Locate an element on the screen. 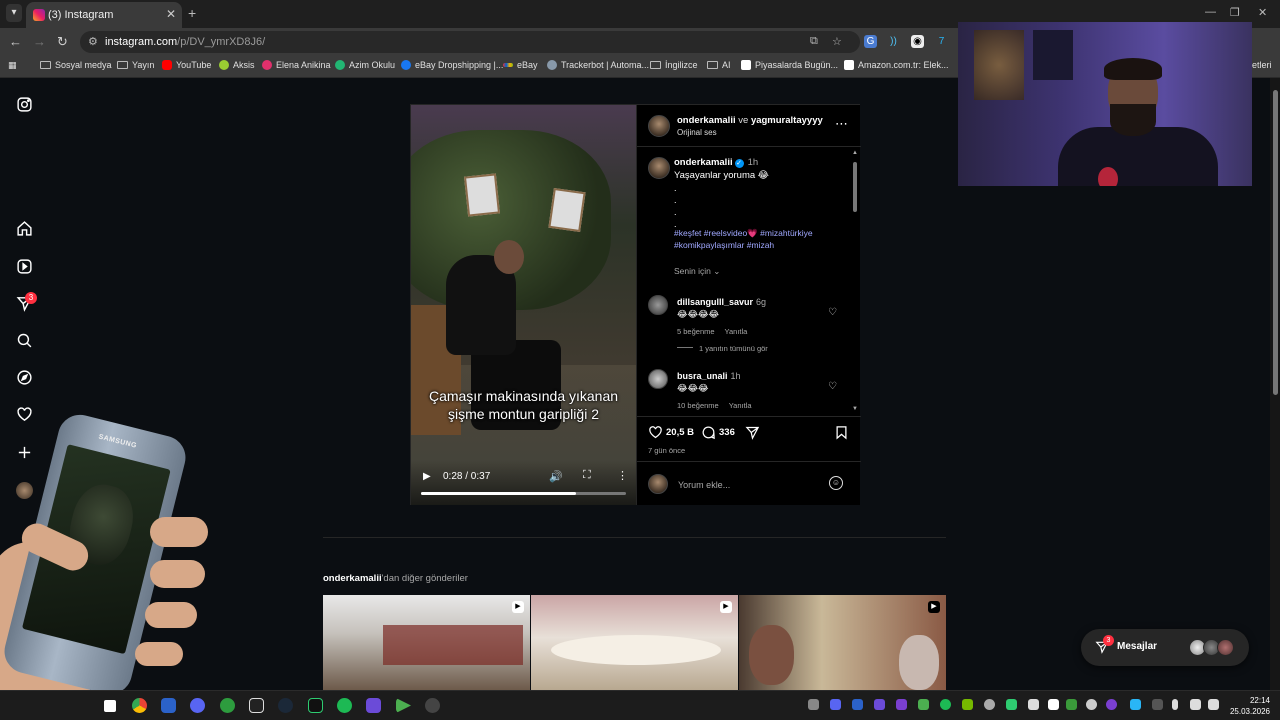 This screenshot has width=1280, height=720. tray-discord-icon is located at coordinates (835, 704).